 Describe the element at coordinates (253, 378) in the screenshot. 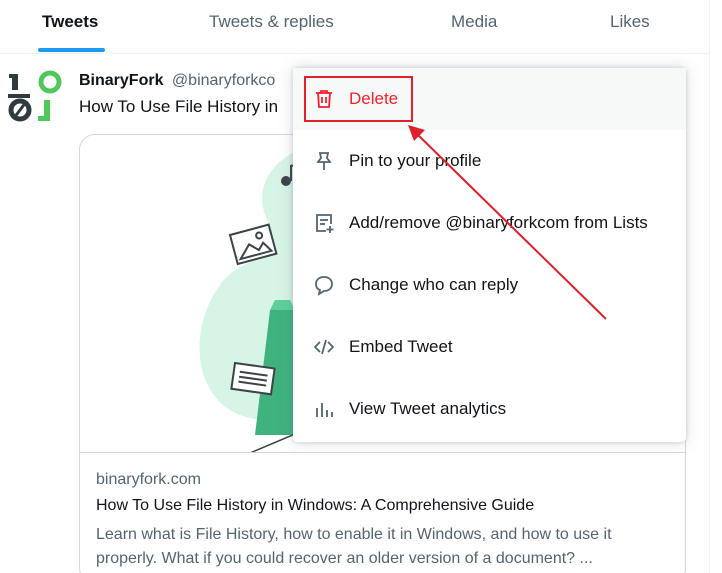

I see `document-icon` at that location.